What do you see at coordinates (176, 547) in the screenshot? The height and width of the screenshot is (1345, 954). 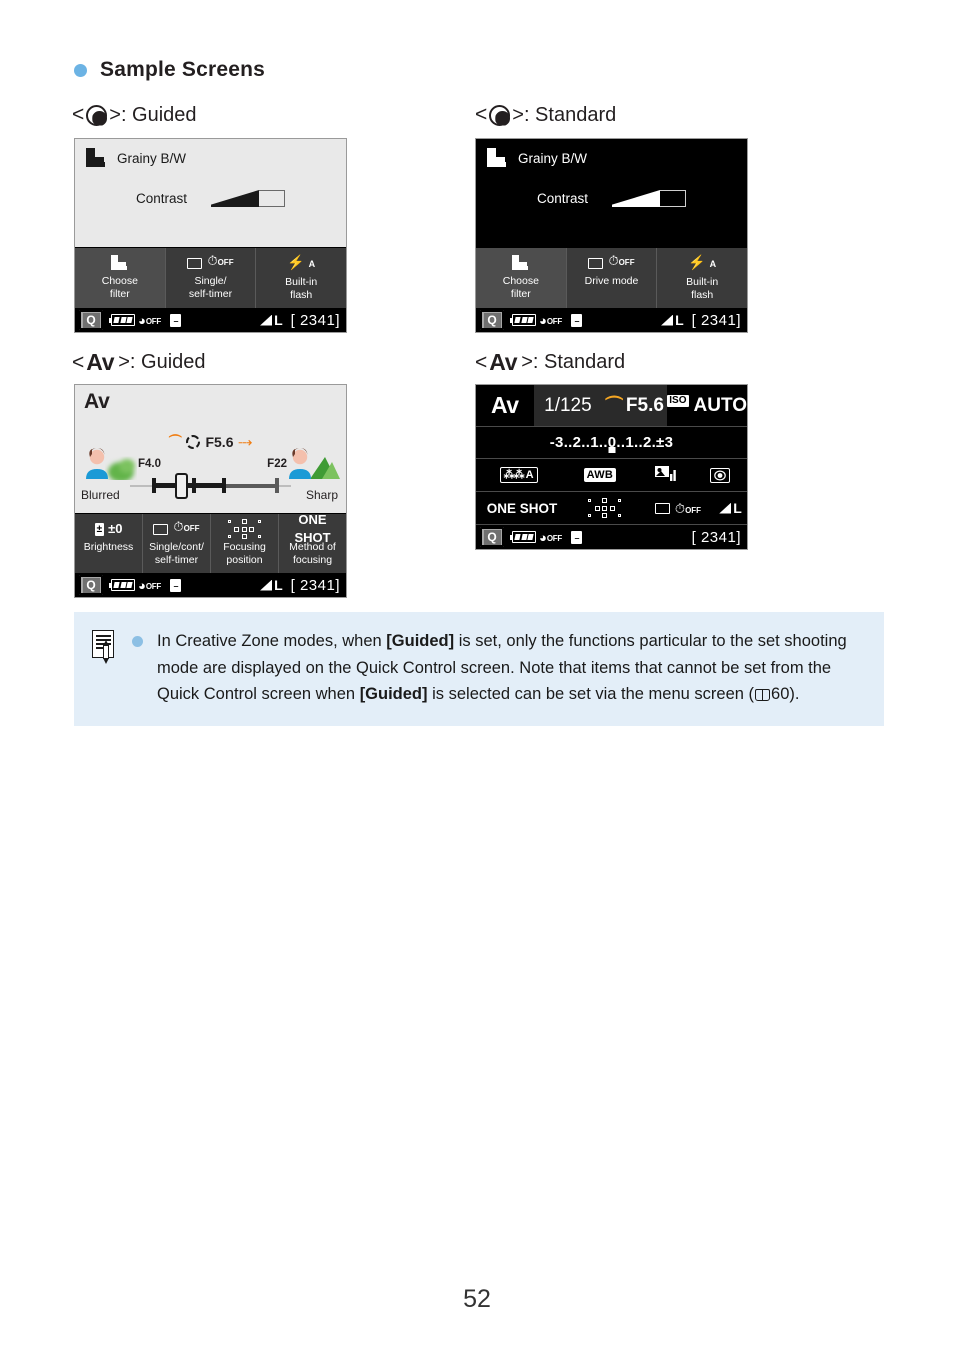 I see `qc-label-line1: Single/cont/` at bounding box center [176, 547].